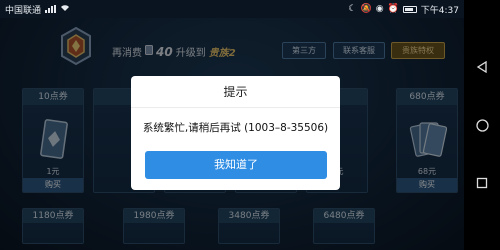 This screenshot has width=500, height=250. Describe the element at coordinates (51, 9) in the screenshot. I see `signal-icon` at that location.